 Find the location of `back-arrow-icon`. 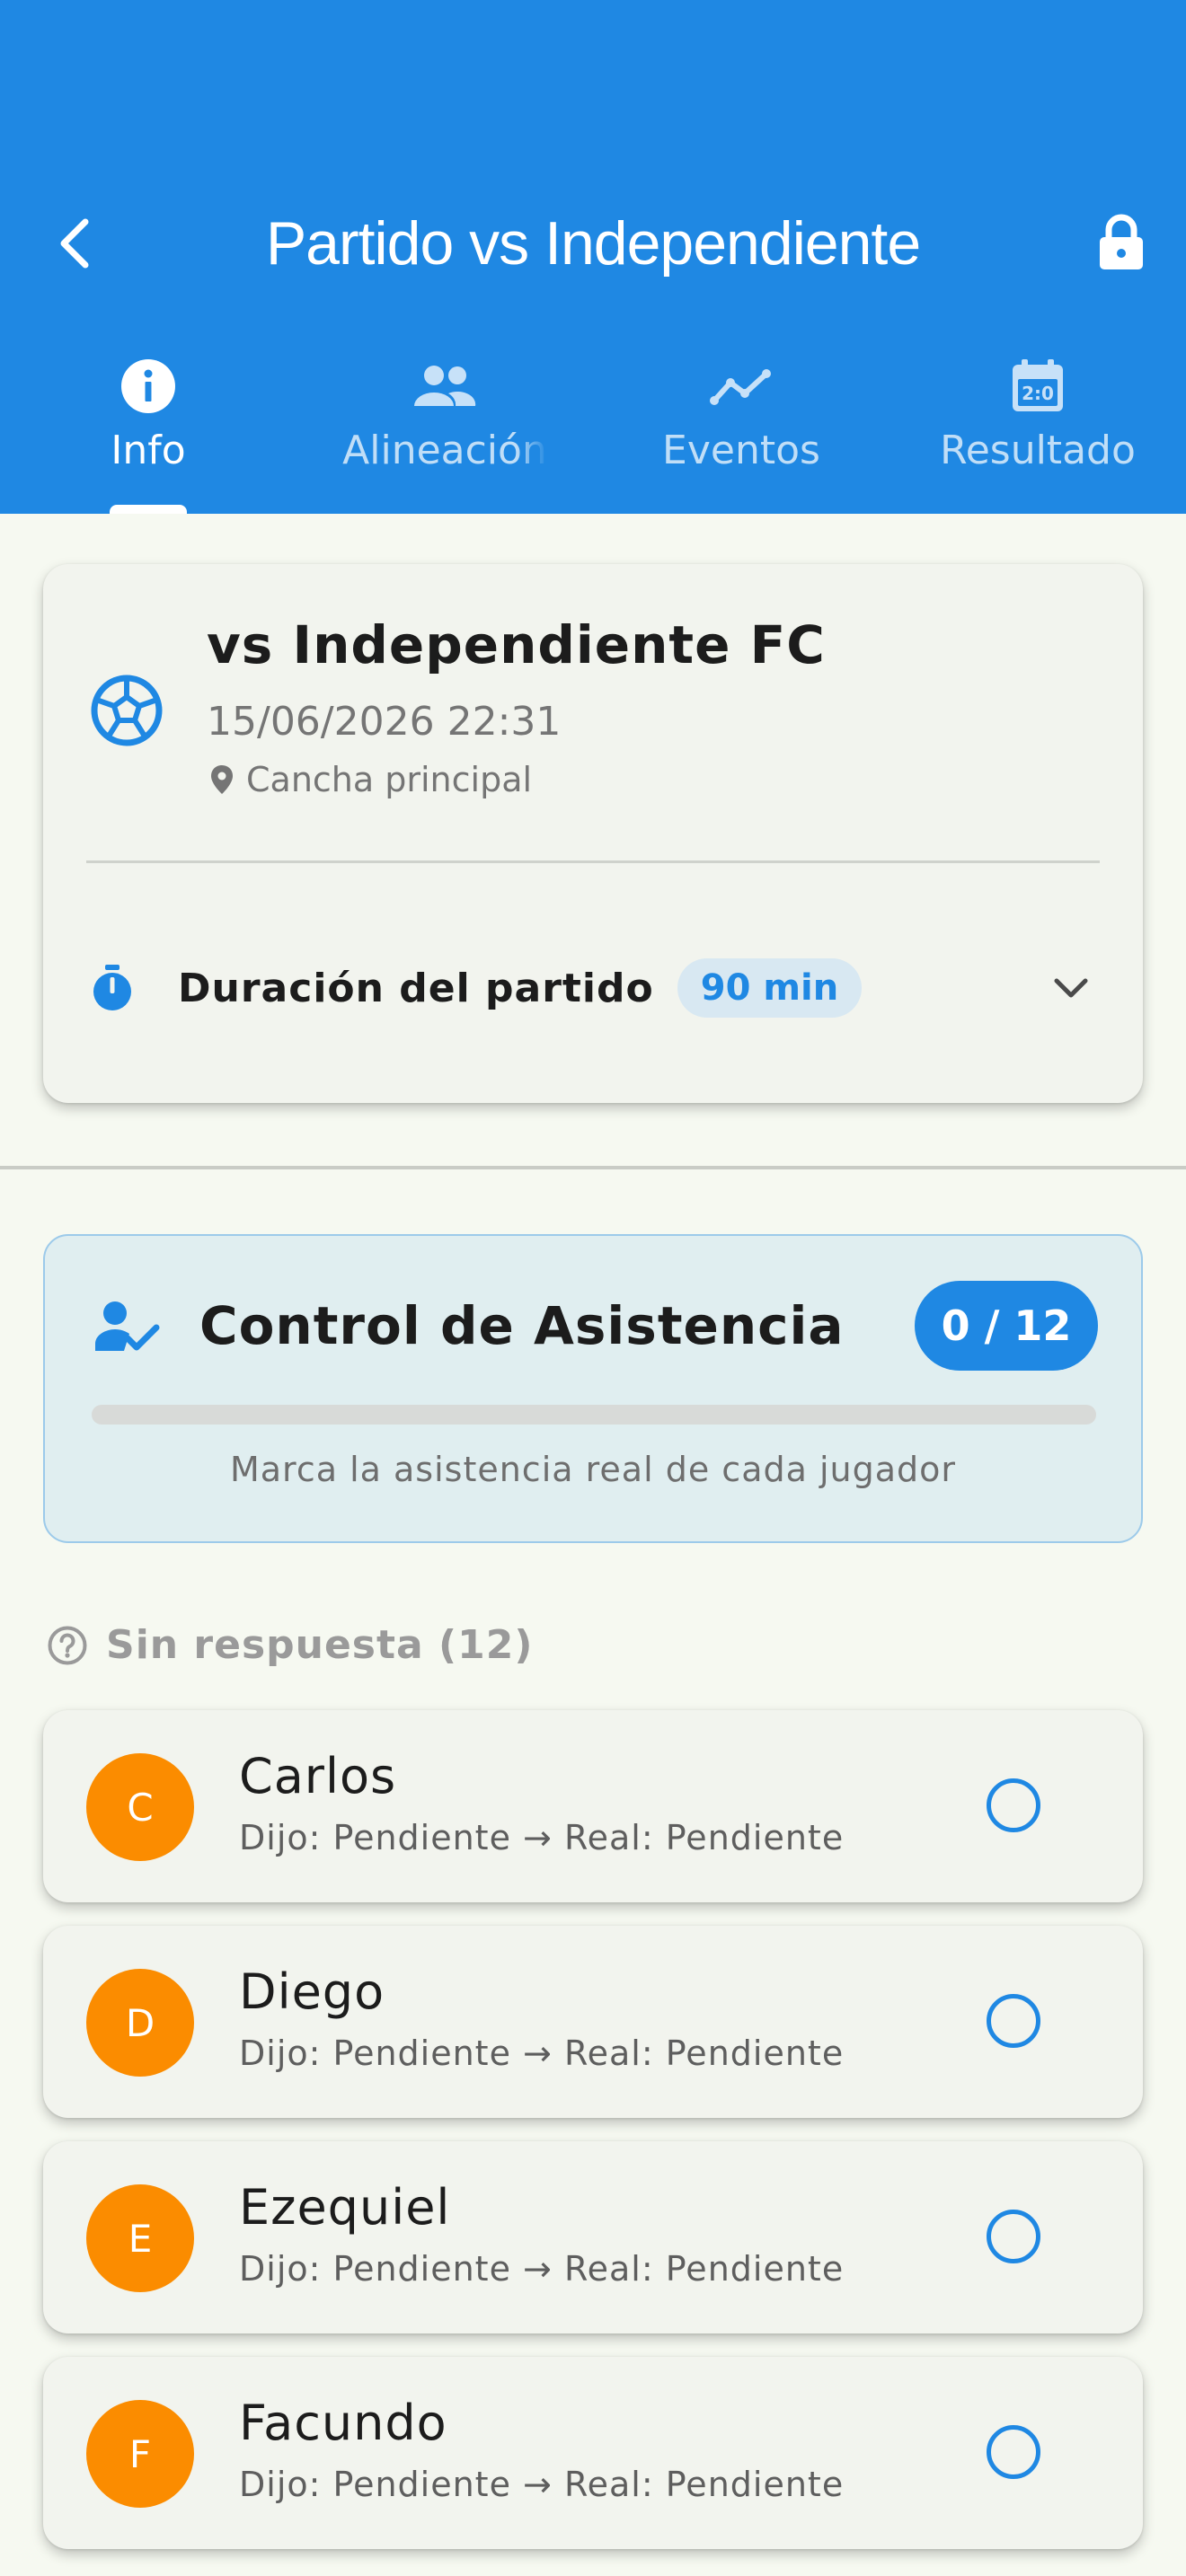

back-arrow-icon is located at coordinates (74, 243).